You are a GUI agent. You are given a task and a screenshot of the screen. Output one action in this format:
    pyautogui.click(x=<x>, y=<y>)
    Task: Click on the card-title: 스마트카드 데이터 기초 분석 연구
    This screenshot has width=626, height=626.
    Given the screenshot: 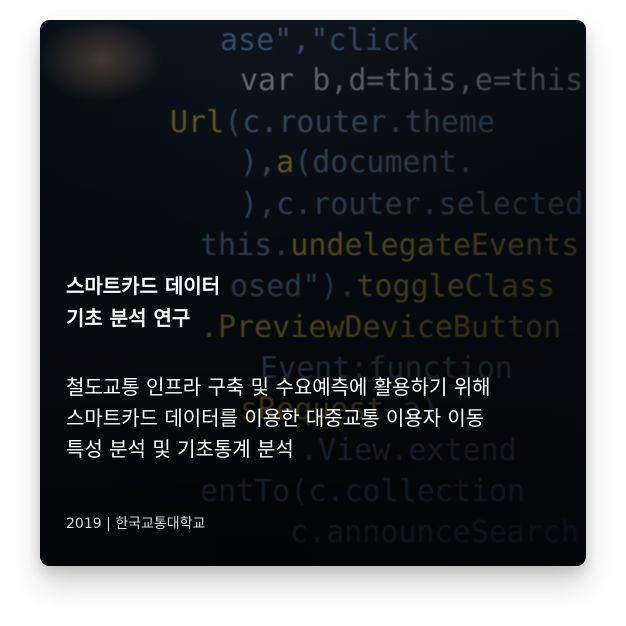 What is the action you would take?
    pyautogui.click(x=313, y=302)
    